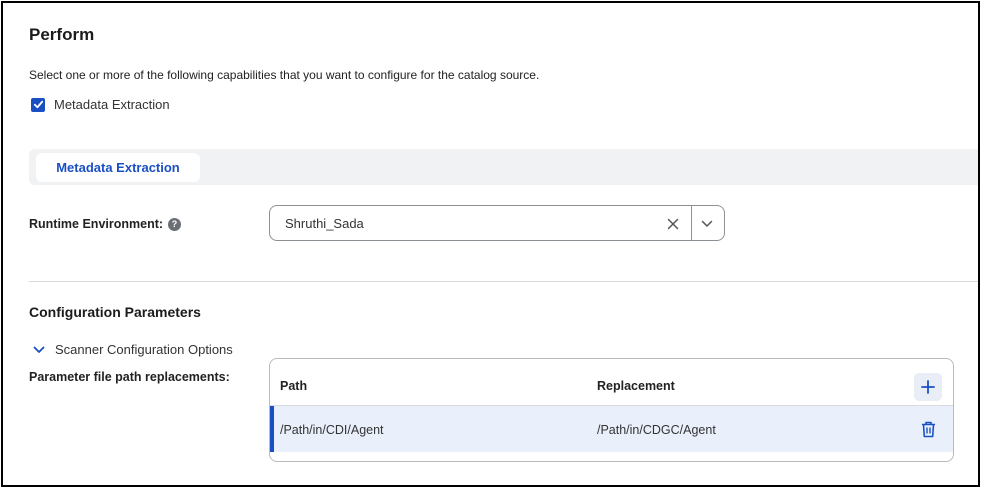 The image size is (983, 490). What do you see at coordinates (503, 281) in the screenshot?
I see `section-divider` at bounding box center [503, 281].